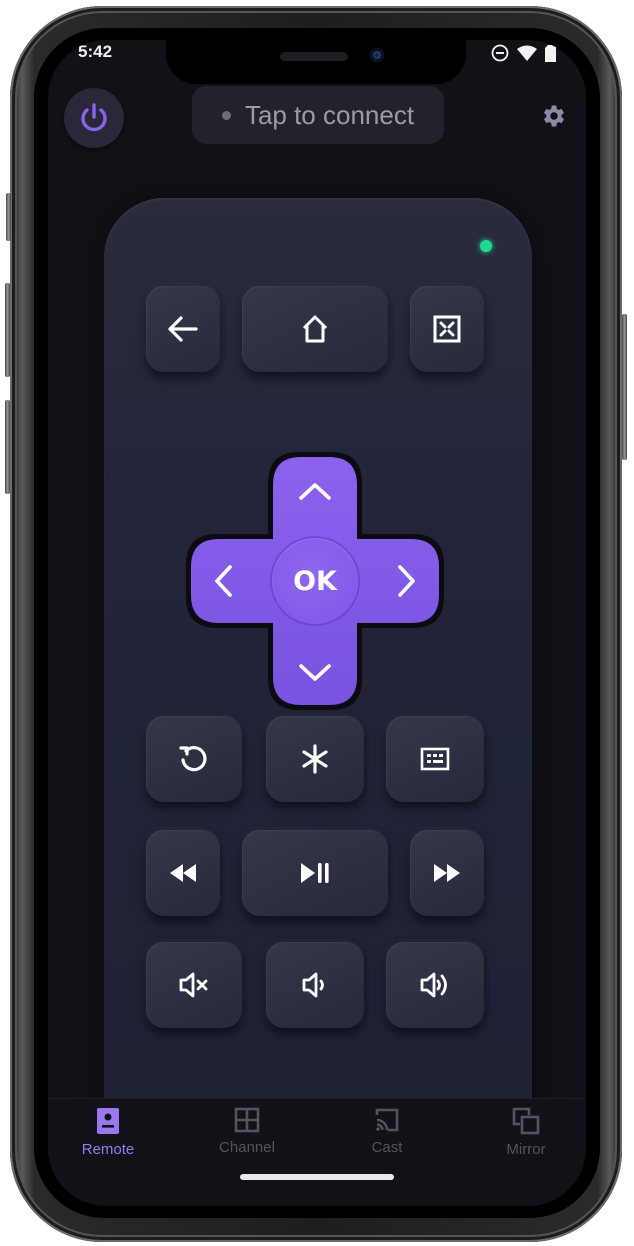  I want to click on dpad-left-button, so click(223, 581).